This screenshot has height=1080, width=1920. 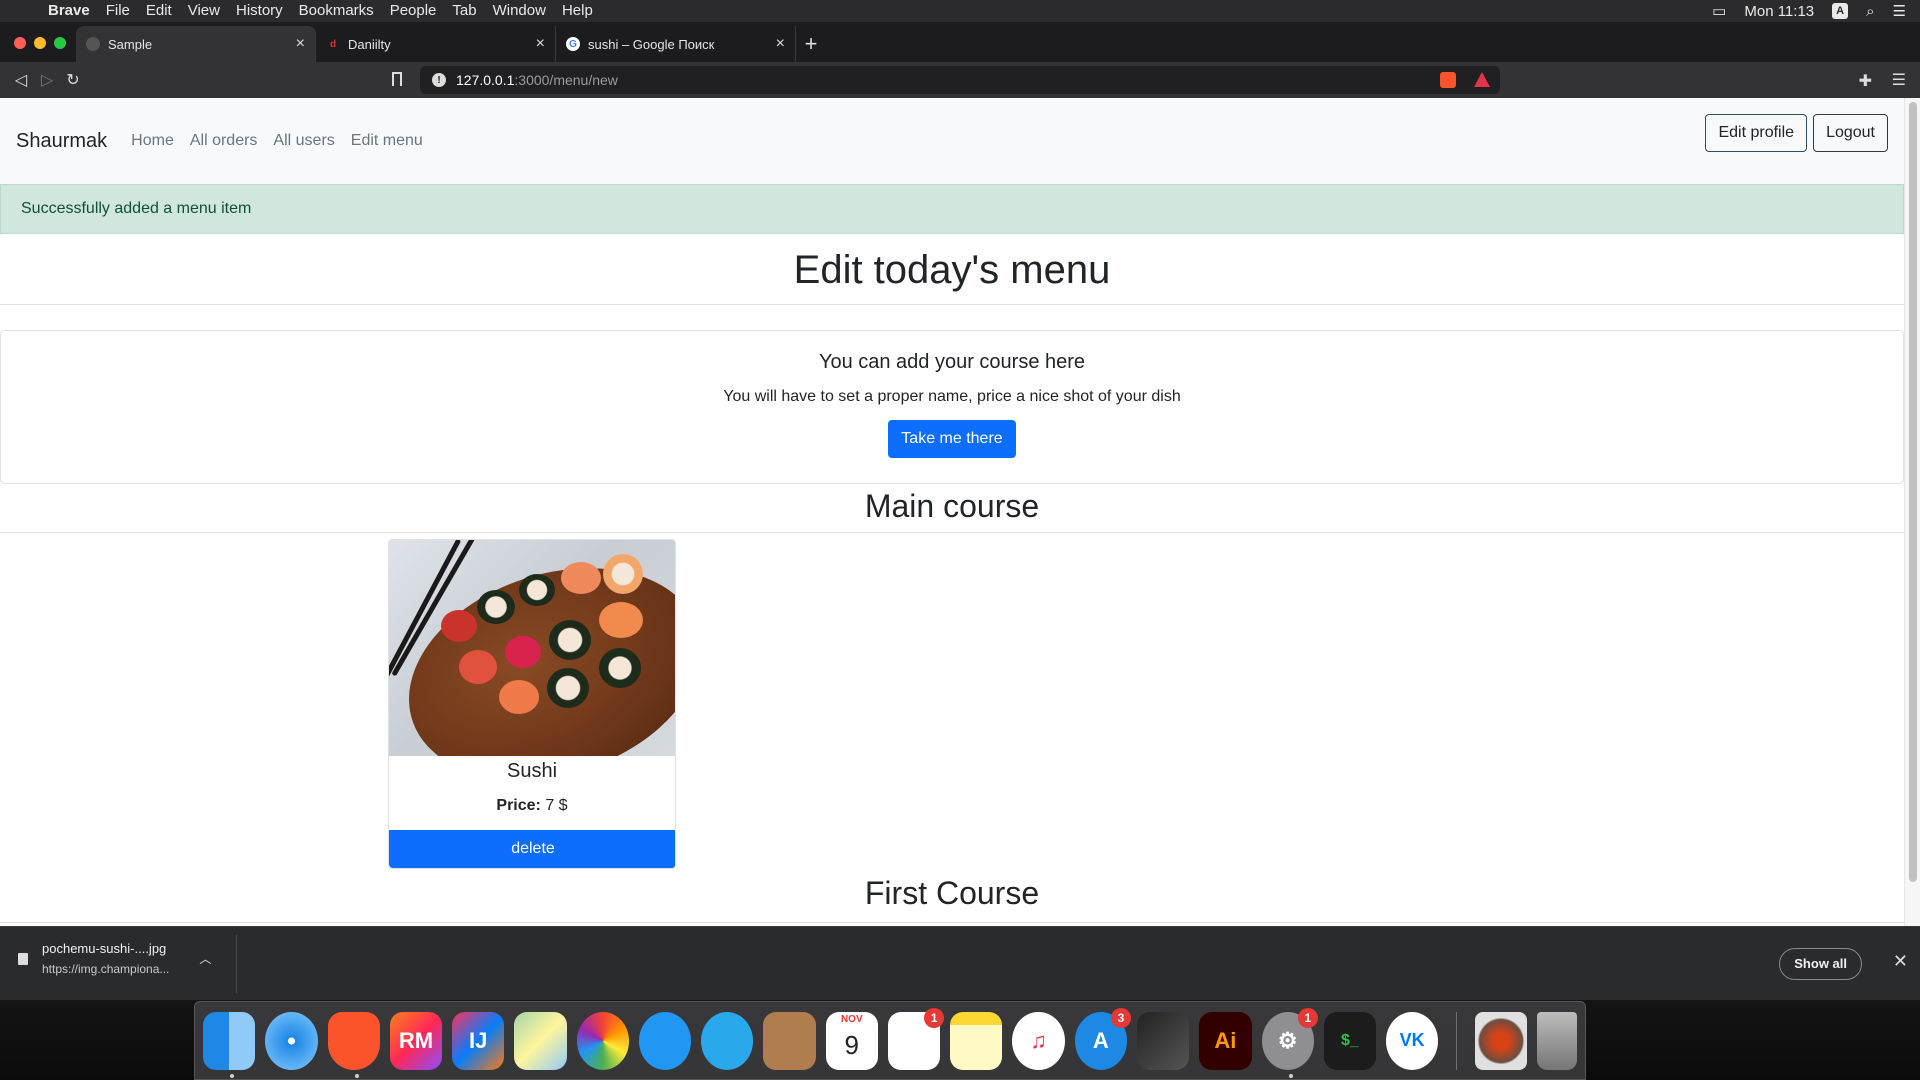 What do you see at coordinates (1482, 79) in the screenshot?
I see `brave-rewards-icon` at bounding box center [1482, 79].